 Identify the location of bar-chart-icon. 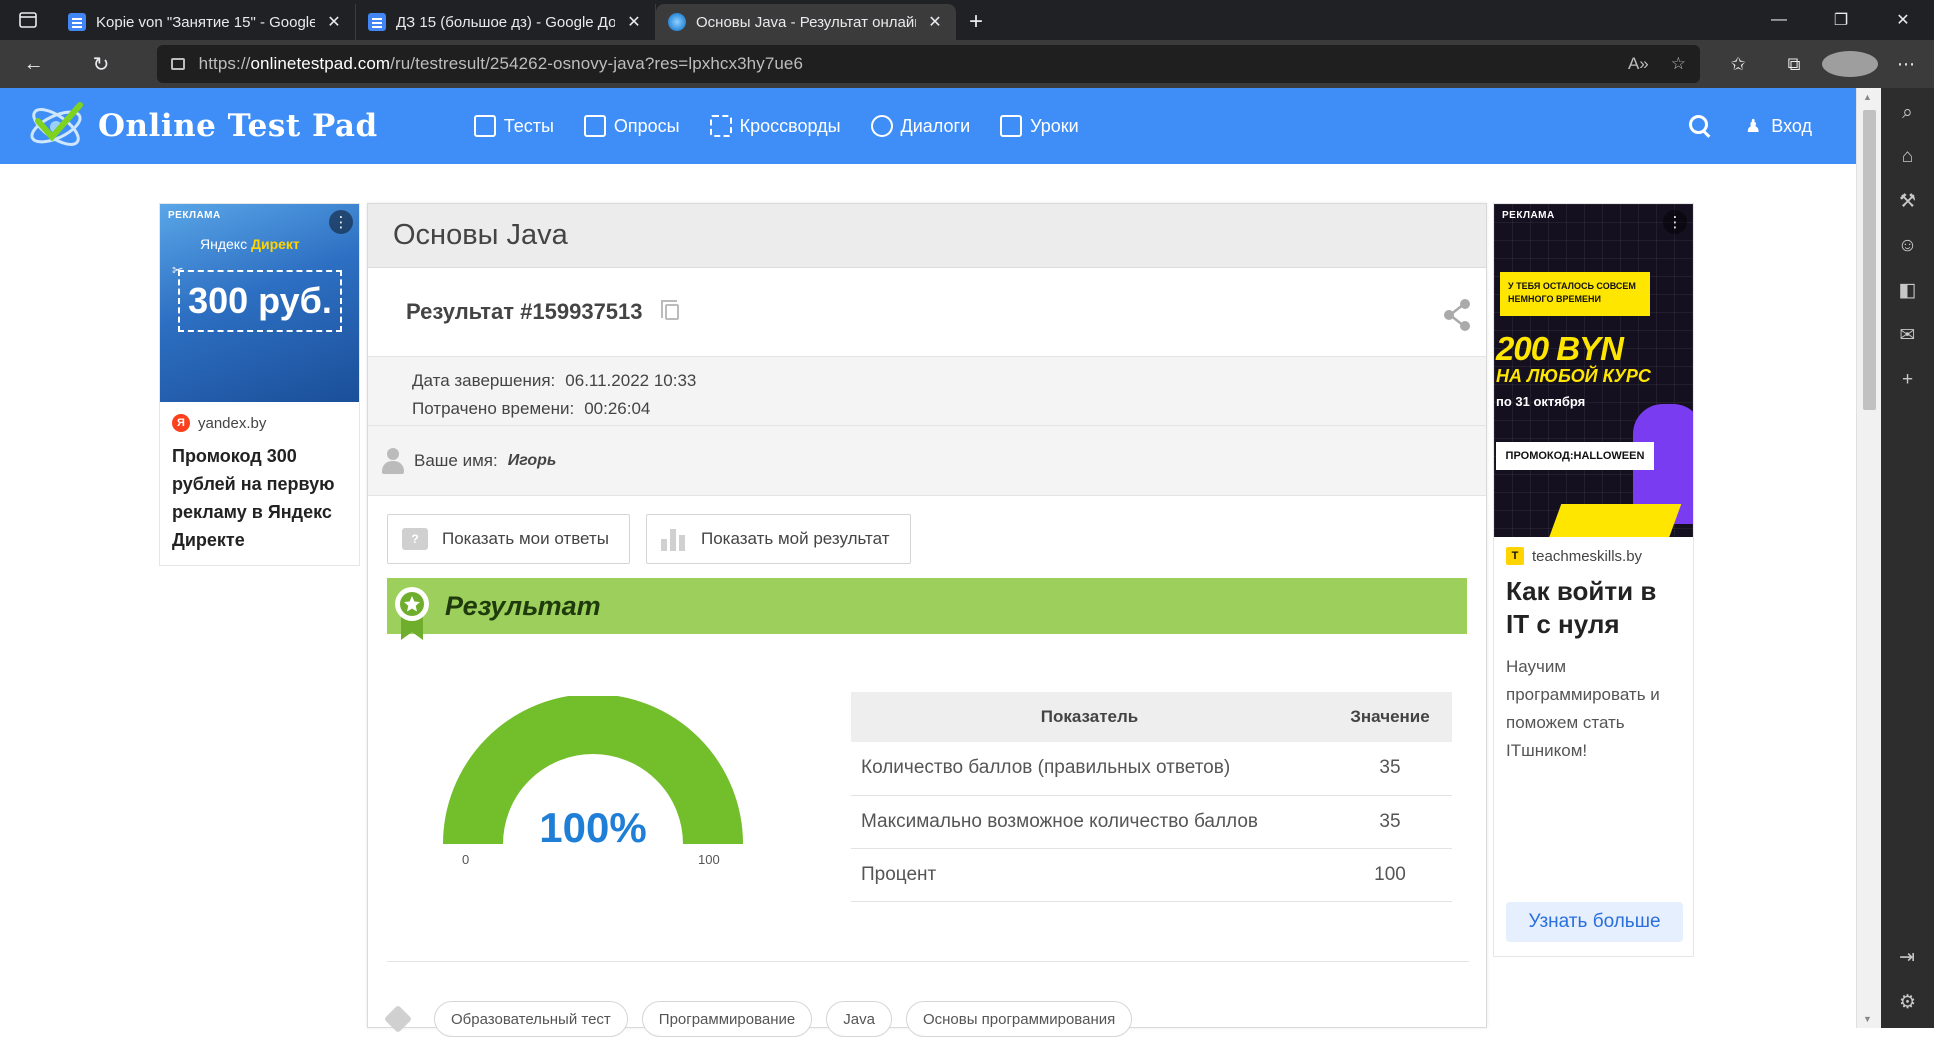
(673, 539).